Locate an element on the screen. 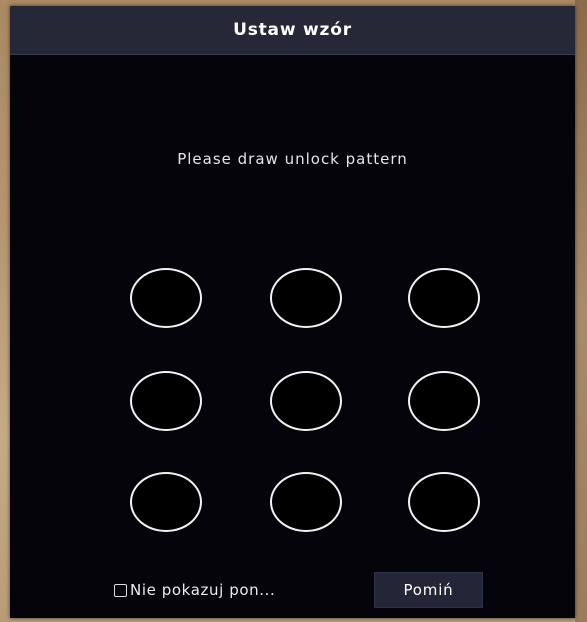 The image size is (587, 622). dont-show-again-checkbox is located at coordinates (120, 590).